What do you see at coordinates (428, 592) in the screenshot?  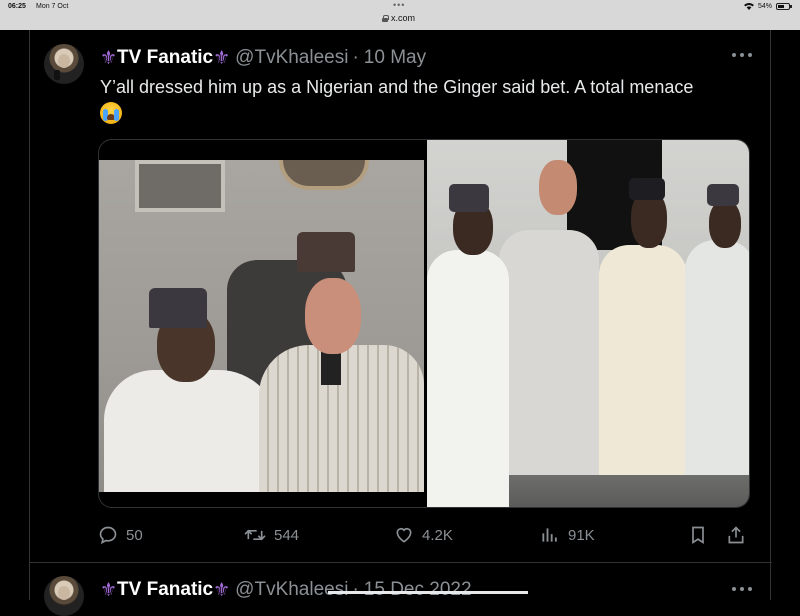 I see `home-indicator` at bounding box center [428, 592].